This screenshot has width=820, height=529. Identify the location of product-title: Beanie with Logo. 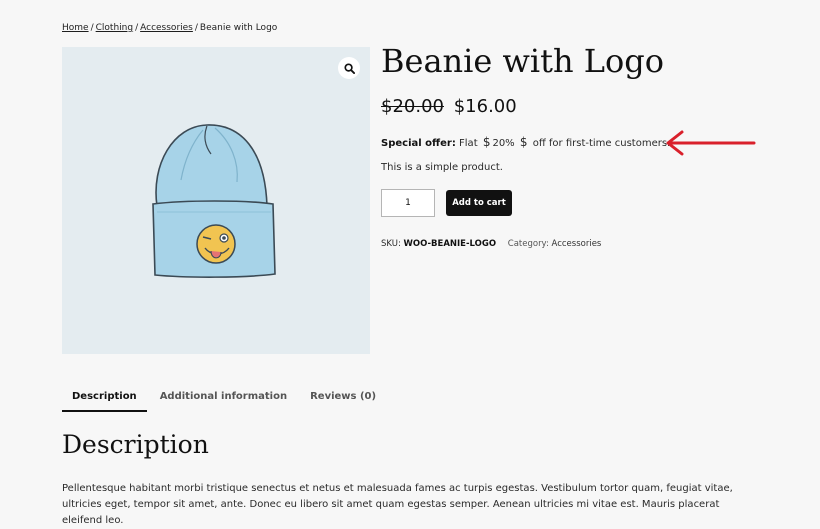
(523, 61).